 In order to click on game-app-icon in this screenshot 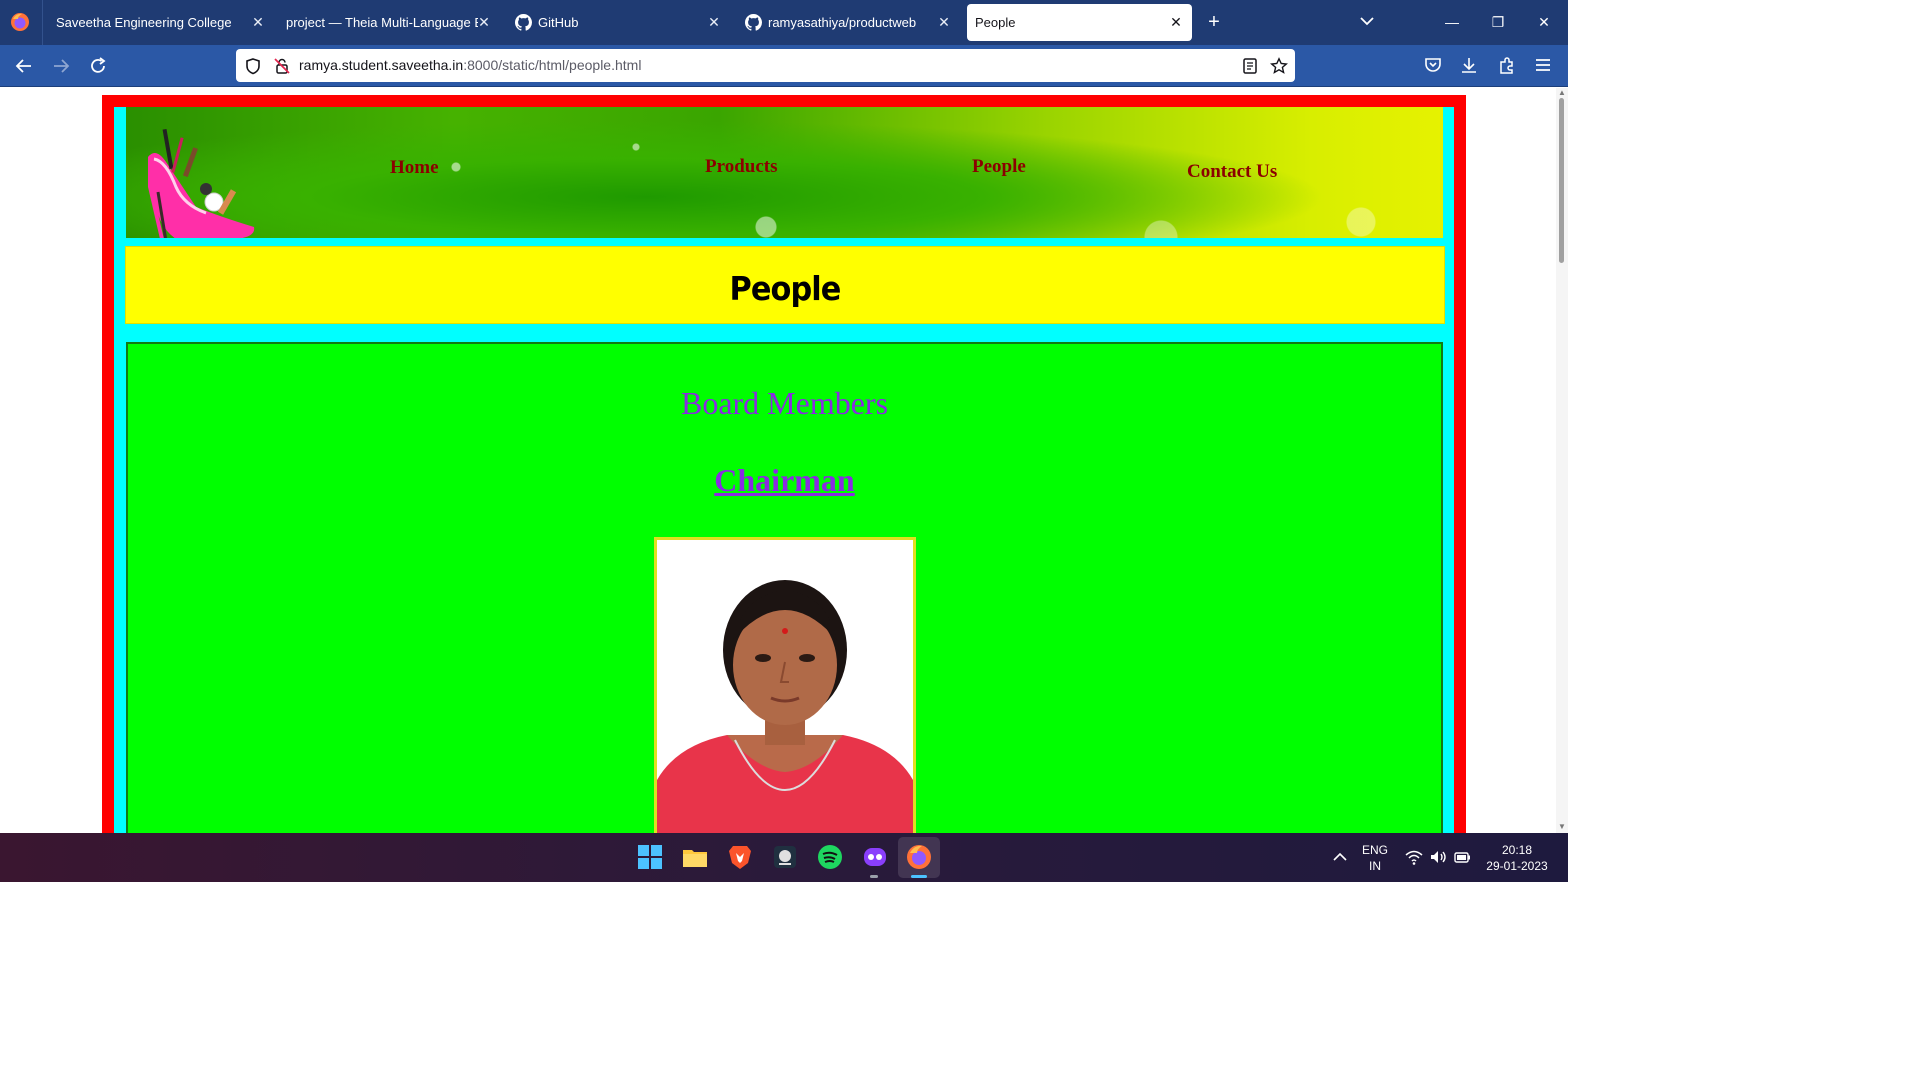, I will do `click(785, 857)`.